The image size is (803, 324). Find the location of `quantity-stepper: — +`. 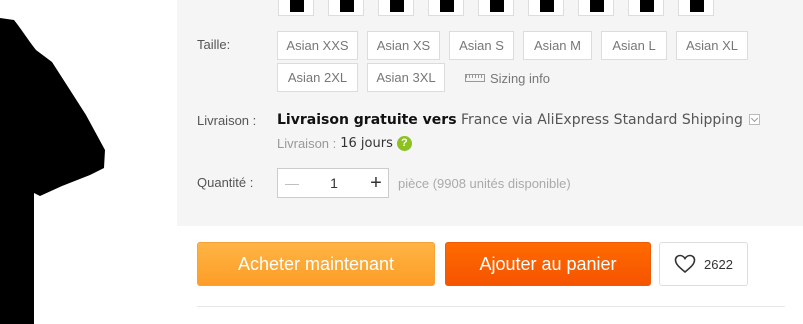

quantity-stepper: — + is located at coordinates (333, 183).